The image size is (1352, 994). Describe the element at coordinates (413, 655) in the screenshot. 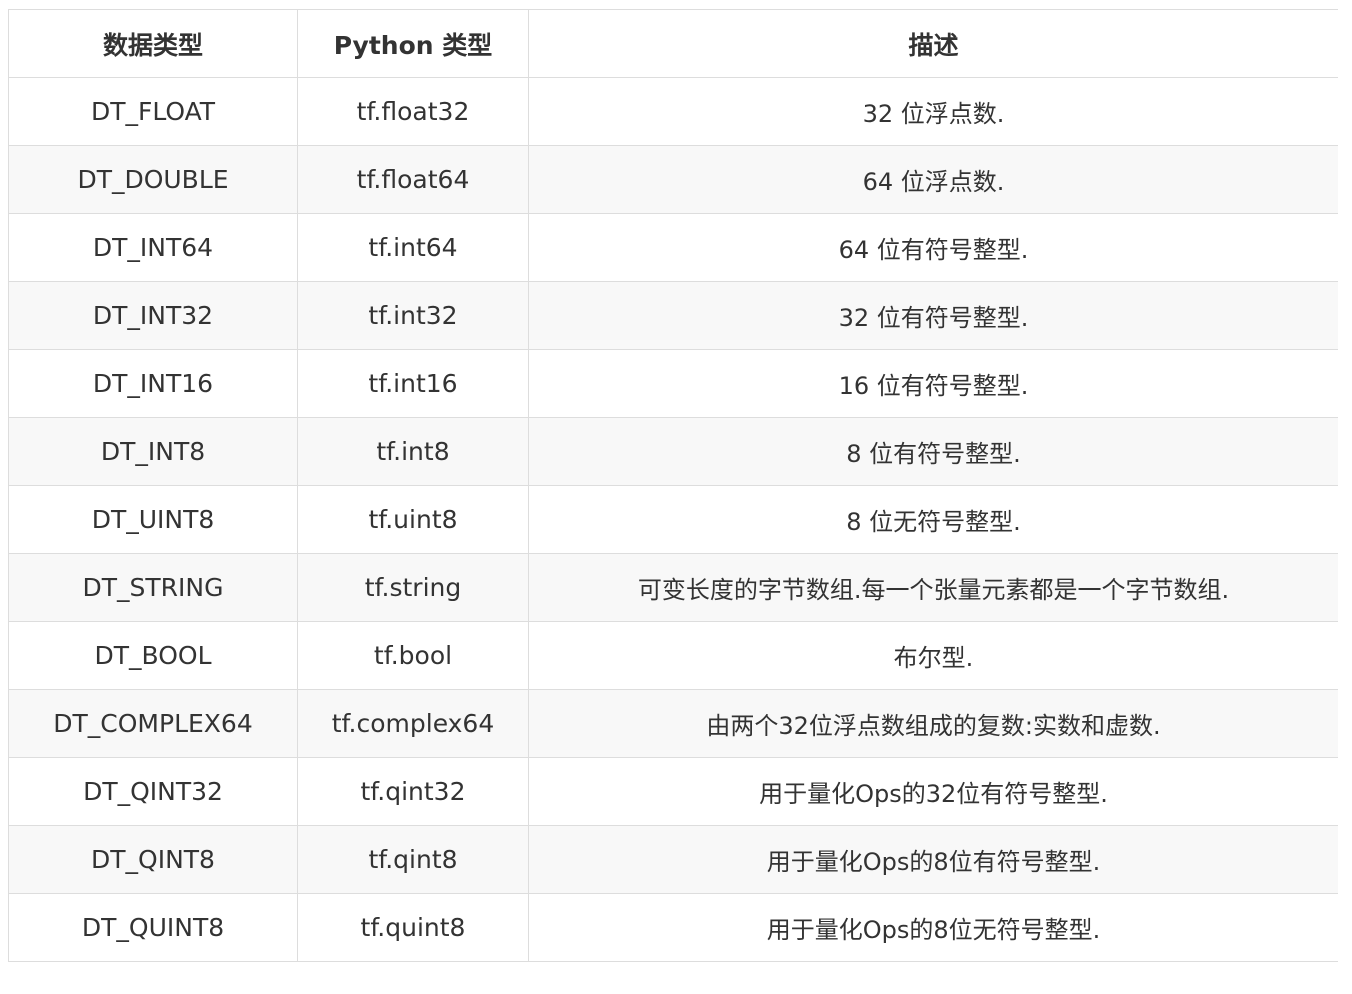

I see `cell-python-type: tf.bool` at that location.